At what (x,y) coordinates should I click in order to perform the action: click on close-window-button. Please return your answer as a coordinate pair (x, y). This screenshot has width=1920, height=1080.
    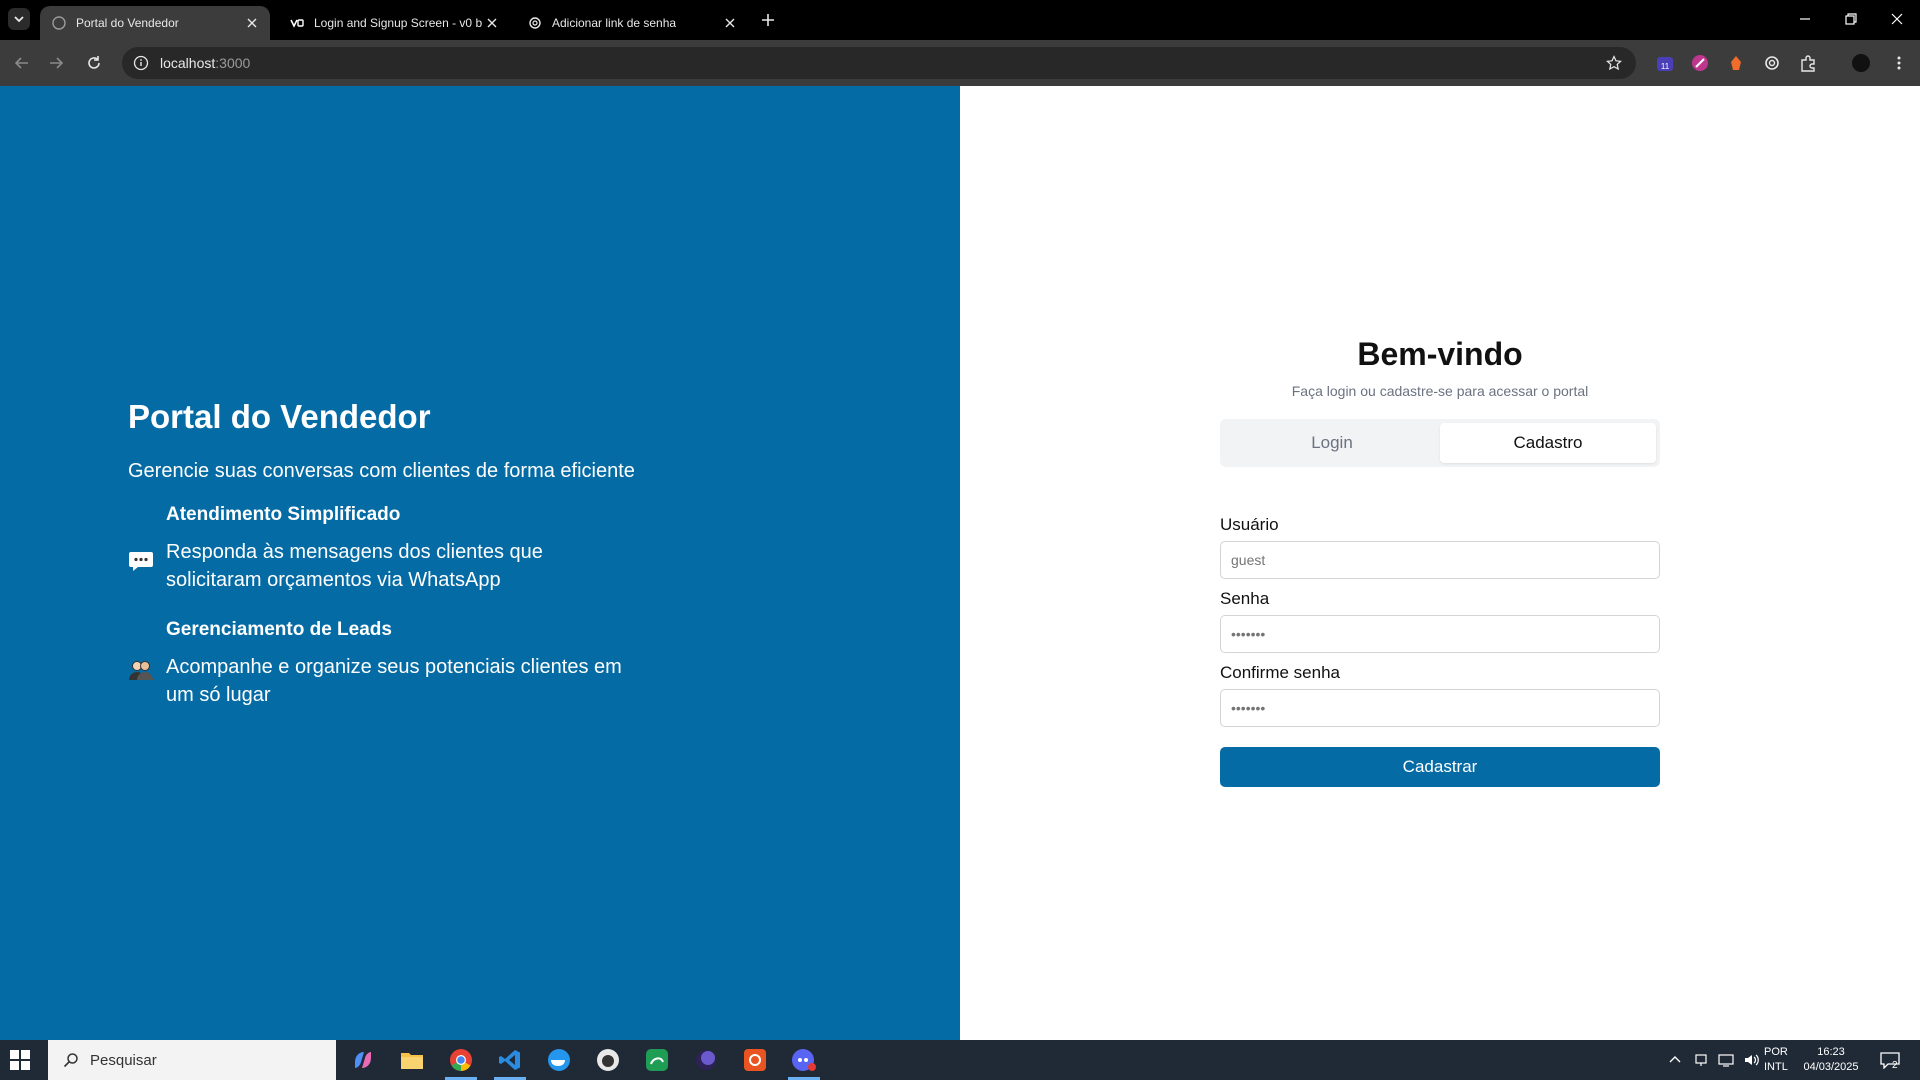
    Looking at the image, I should click on (1897, 19).